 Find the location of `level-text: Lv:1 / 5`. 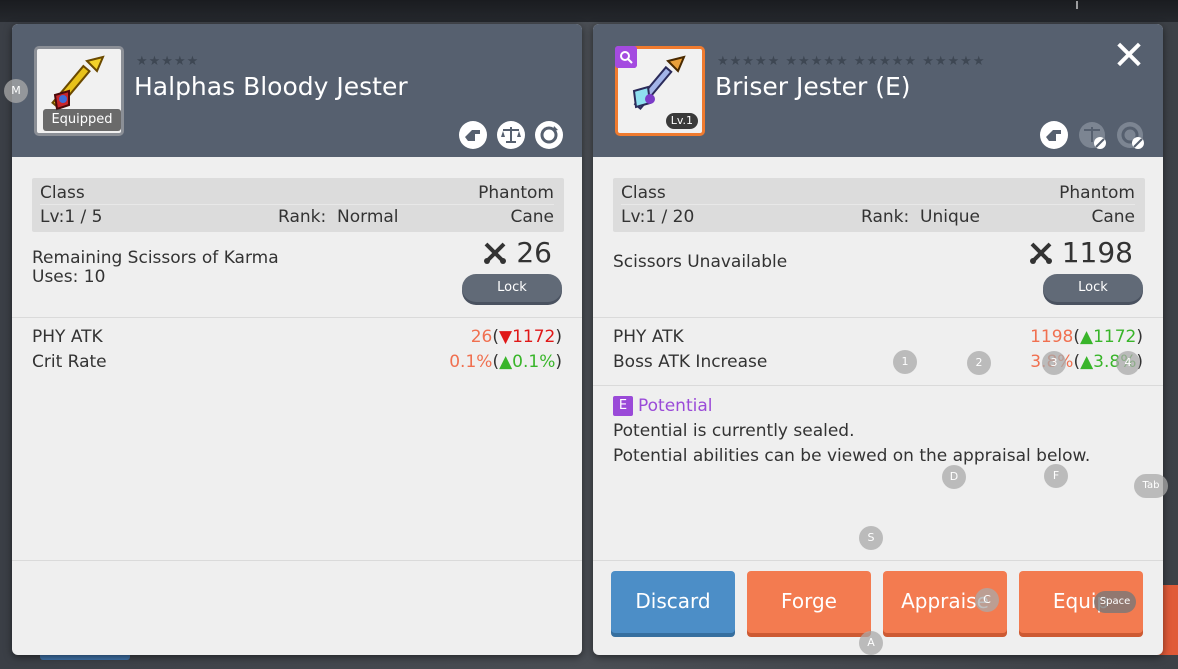

level-text: Lv:1 / 5 is located at coordinates (71, 217).